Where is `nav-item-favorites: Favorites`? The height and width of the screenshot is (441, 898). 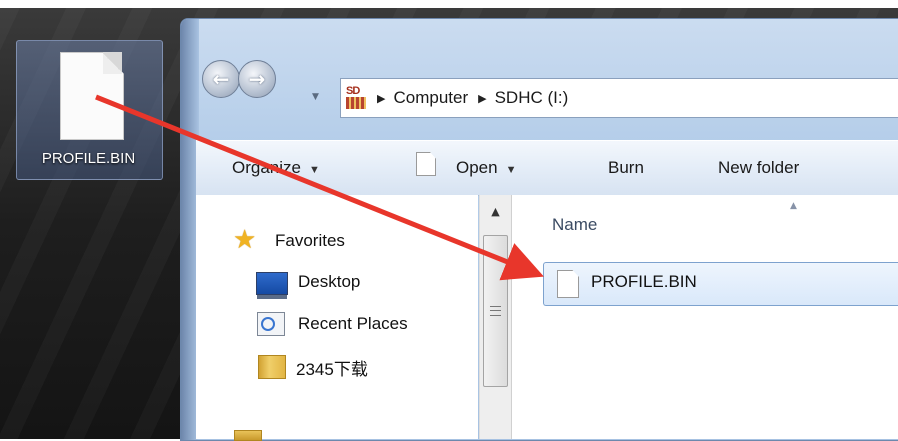
nav-item-favorites: Favorites is located at coordinates (310, 241).